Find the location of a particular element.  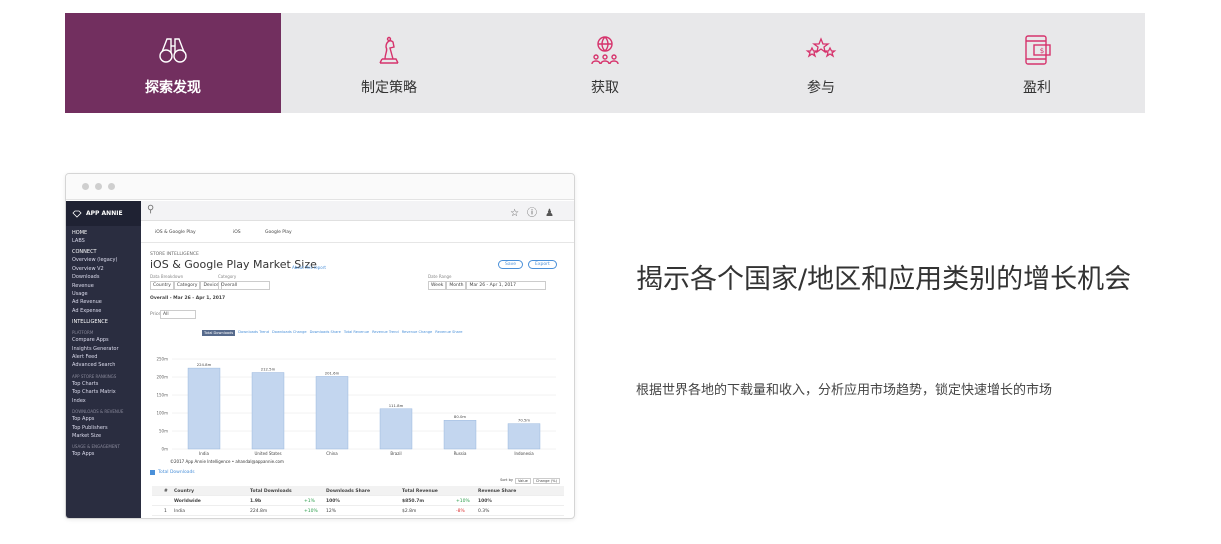

metric-tab: Revenue Change is located at coordinates (417, 333).